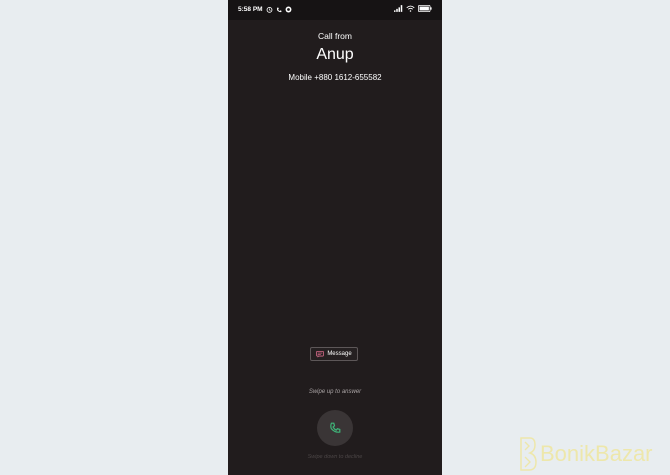 The height and width of the screenshot is (475, 670). I want to click on status-bar: 5:58 PM, so click(335, 10).